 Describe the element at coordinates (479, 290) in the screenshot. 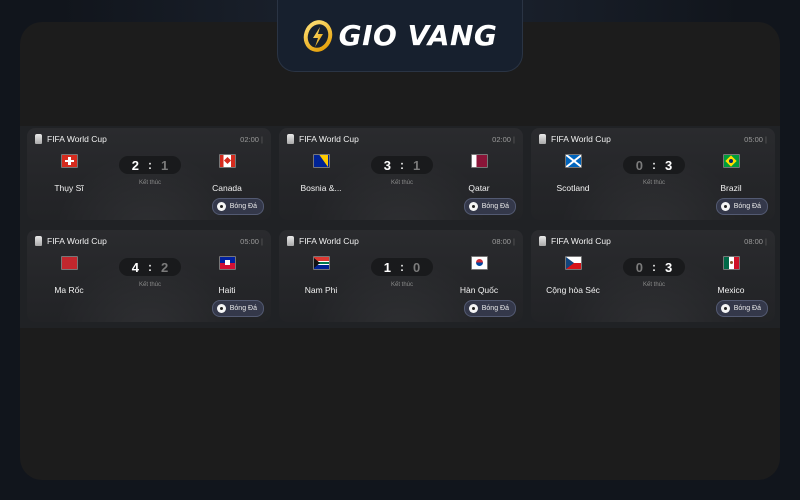

I see `away-team-name: Hàn Quốc` at that location.